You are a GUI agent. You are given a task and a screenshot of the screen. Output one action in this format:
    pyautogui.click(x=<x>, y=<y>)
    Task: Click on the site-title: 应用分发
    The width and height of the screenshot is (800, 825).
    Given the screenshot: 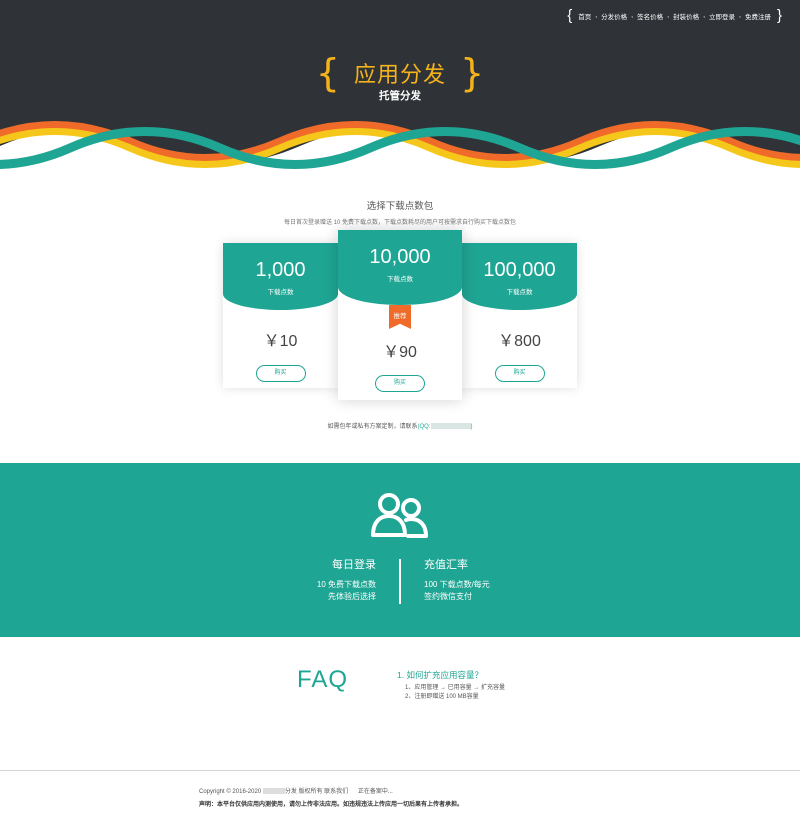 What is the action you would take?
    pyautogui.click(x=399, y=74)
    